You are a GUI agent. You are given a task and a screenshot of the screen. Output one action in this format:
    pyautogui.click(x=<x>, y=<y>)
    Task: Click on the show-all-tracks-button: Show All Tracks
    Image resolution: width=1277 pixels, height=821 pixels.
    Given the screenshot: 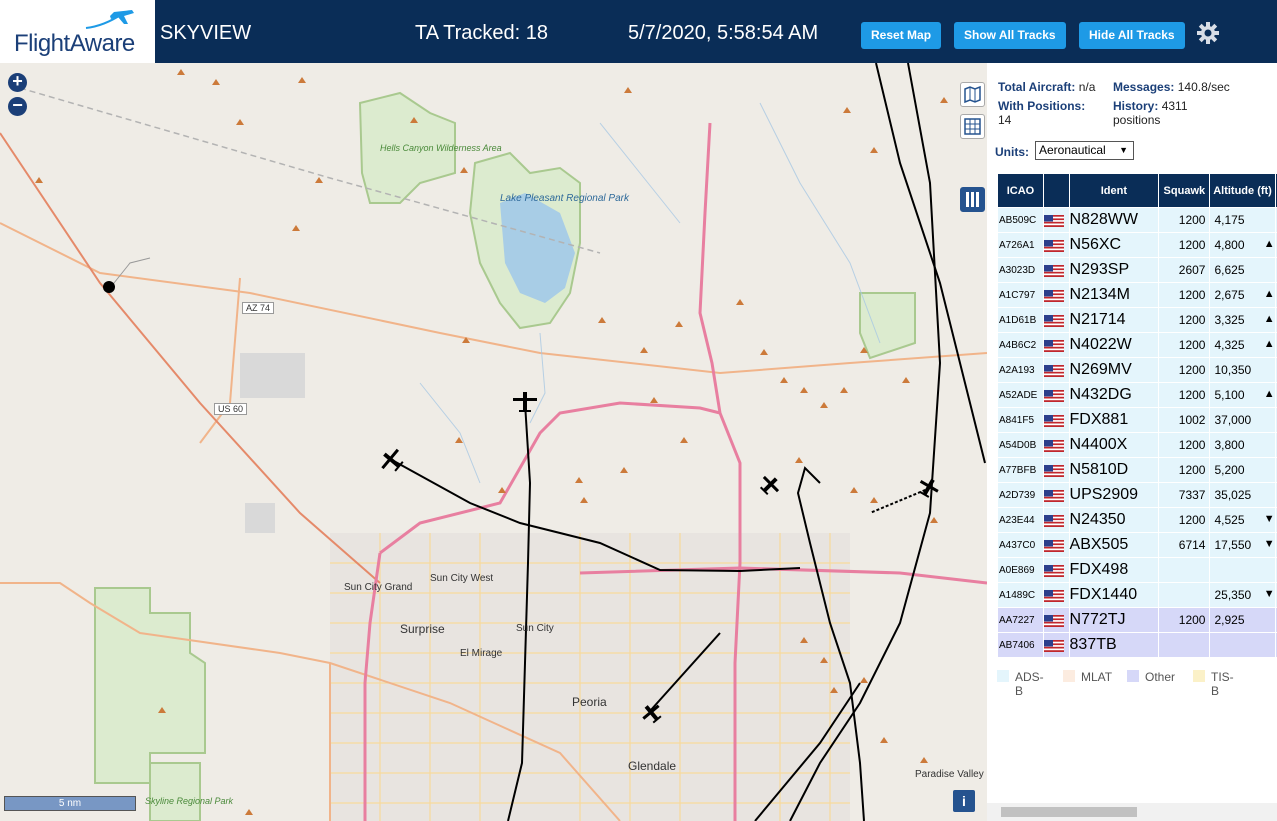 What is the action you would take?
    pyautogui.click(x=1010, y=35)
    